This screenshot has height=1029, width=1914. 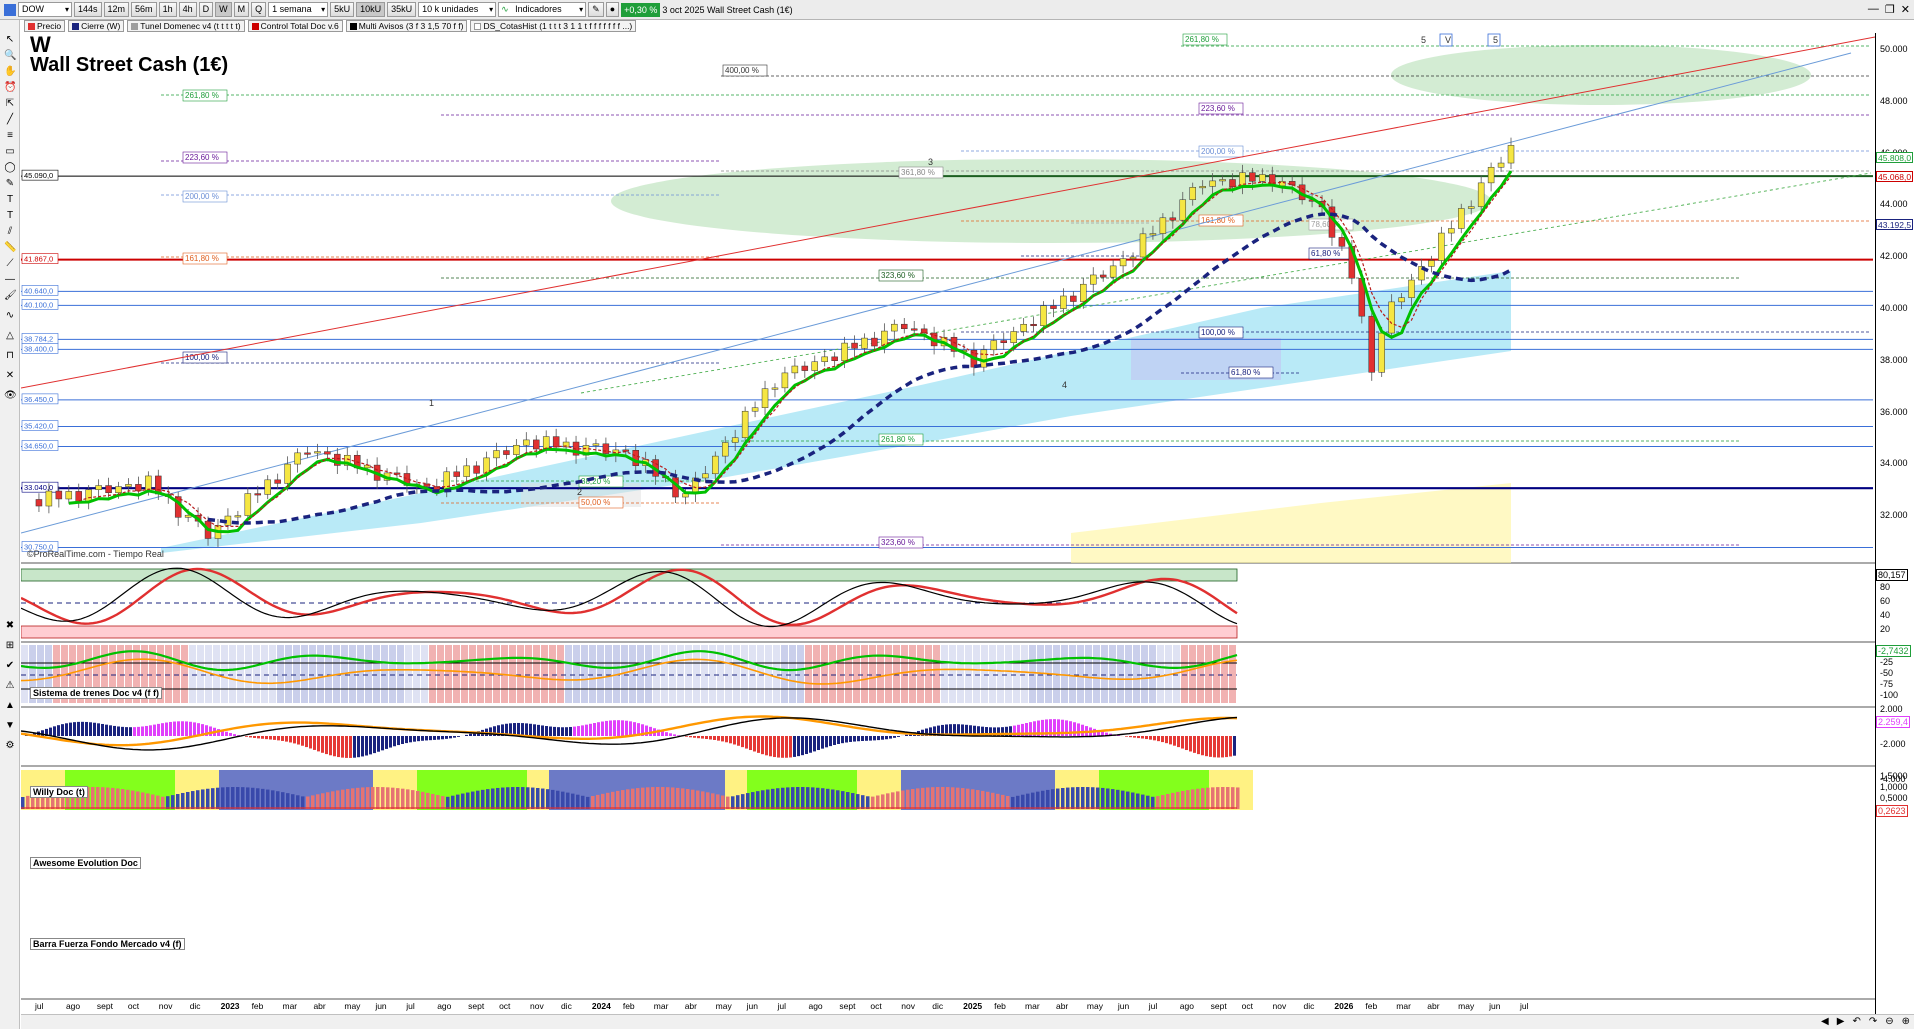 What do you see at coordinates (10, 248) in the screenshot?
I see `ruler-icon: 📏` at bounding box center [10, 248].